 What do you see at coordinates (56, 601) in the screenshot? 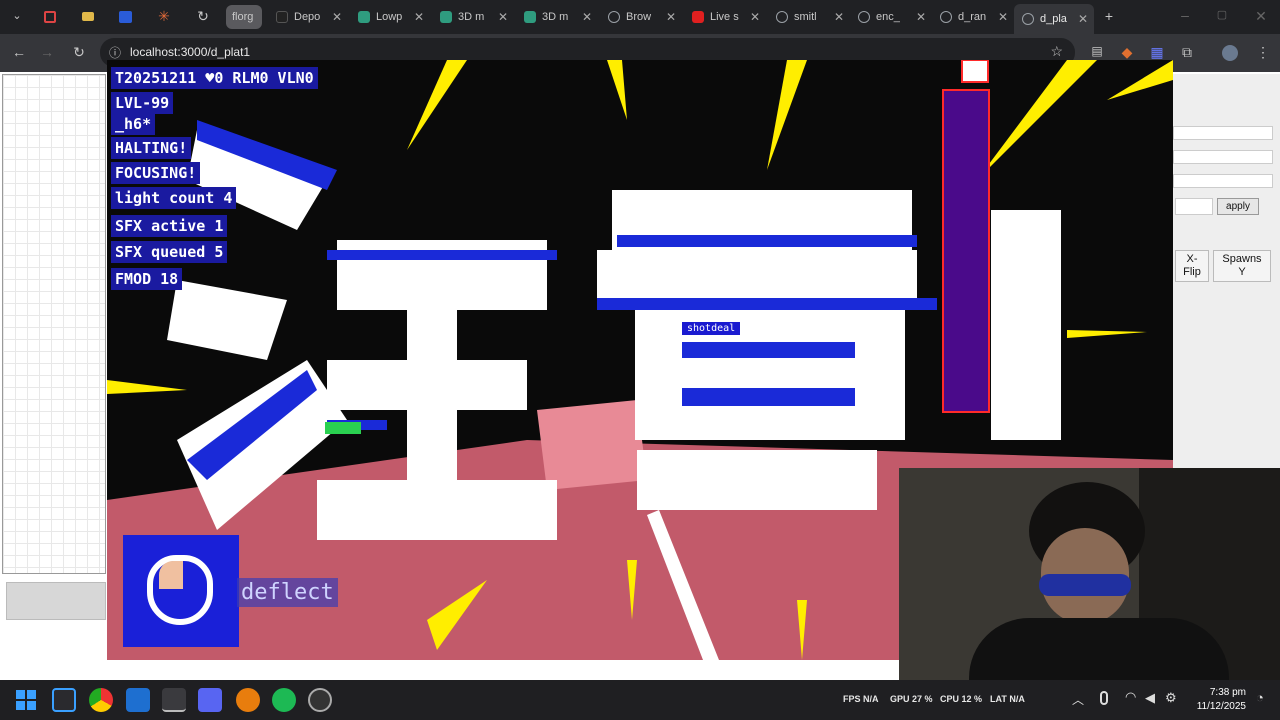
I see `grid-scrollbar` at bounding box center [56, 601].